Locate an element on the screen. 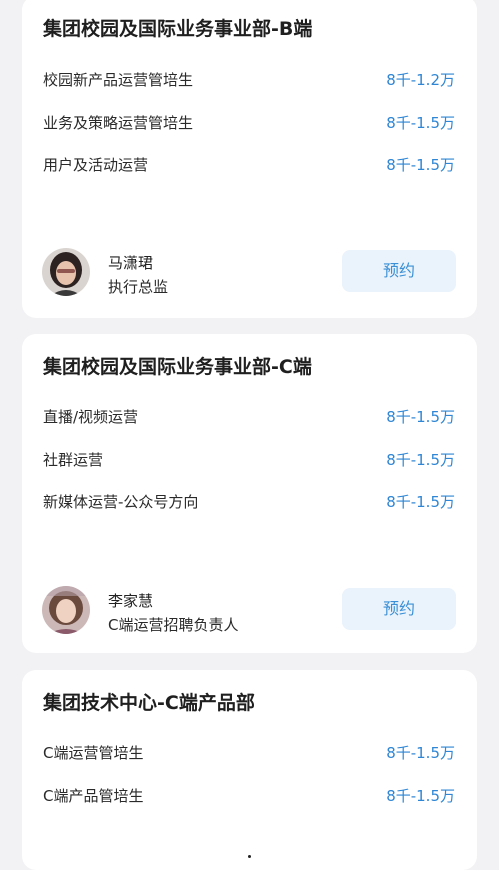 The image size is (499, 870). job-name: 校园新产品运营管培生 is located at coordinates (118, 80).